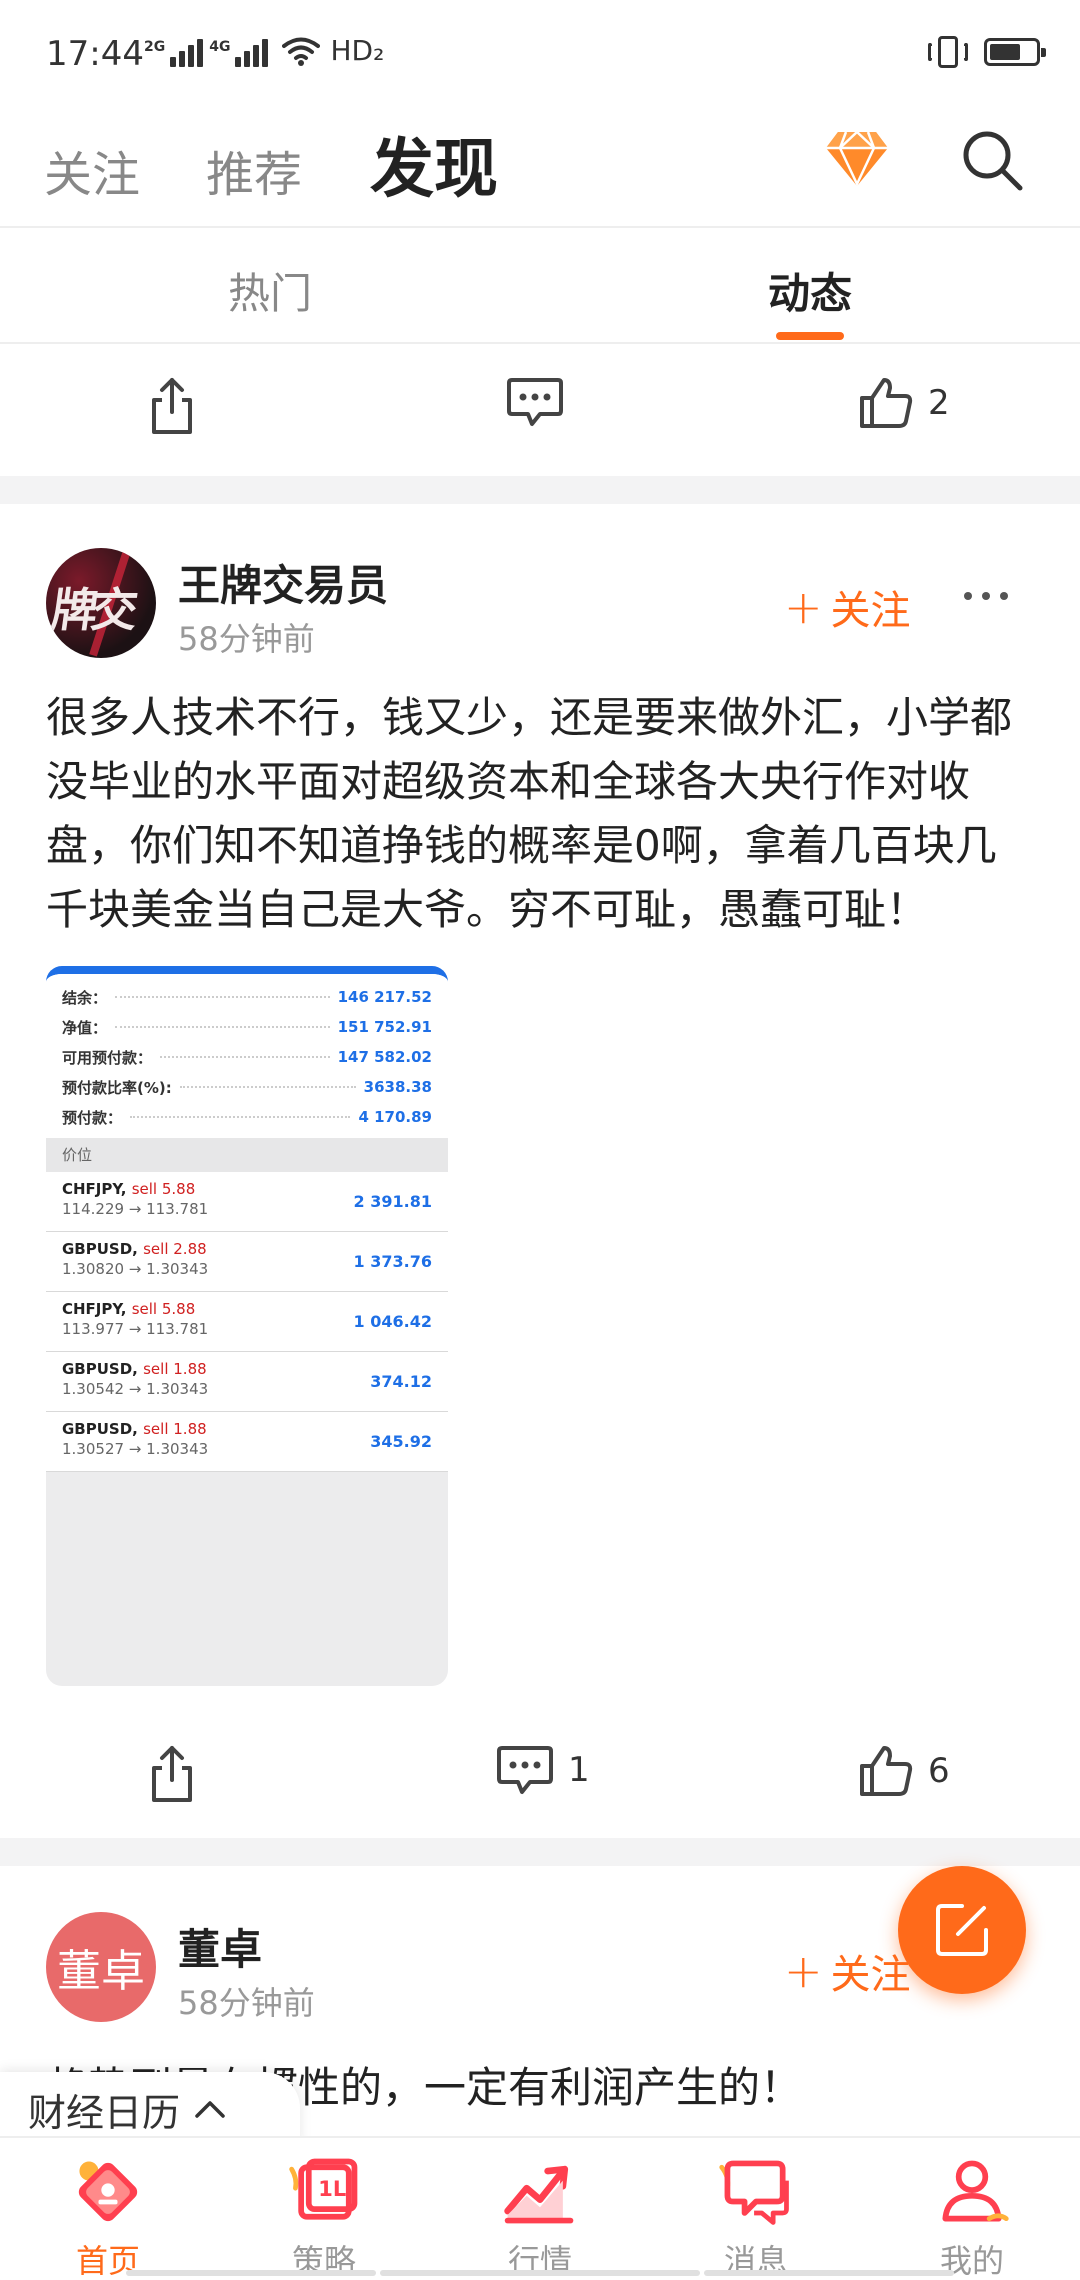  I want to click on signal-2g-icon: 2G, so click(174, 53).